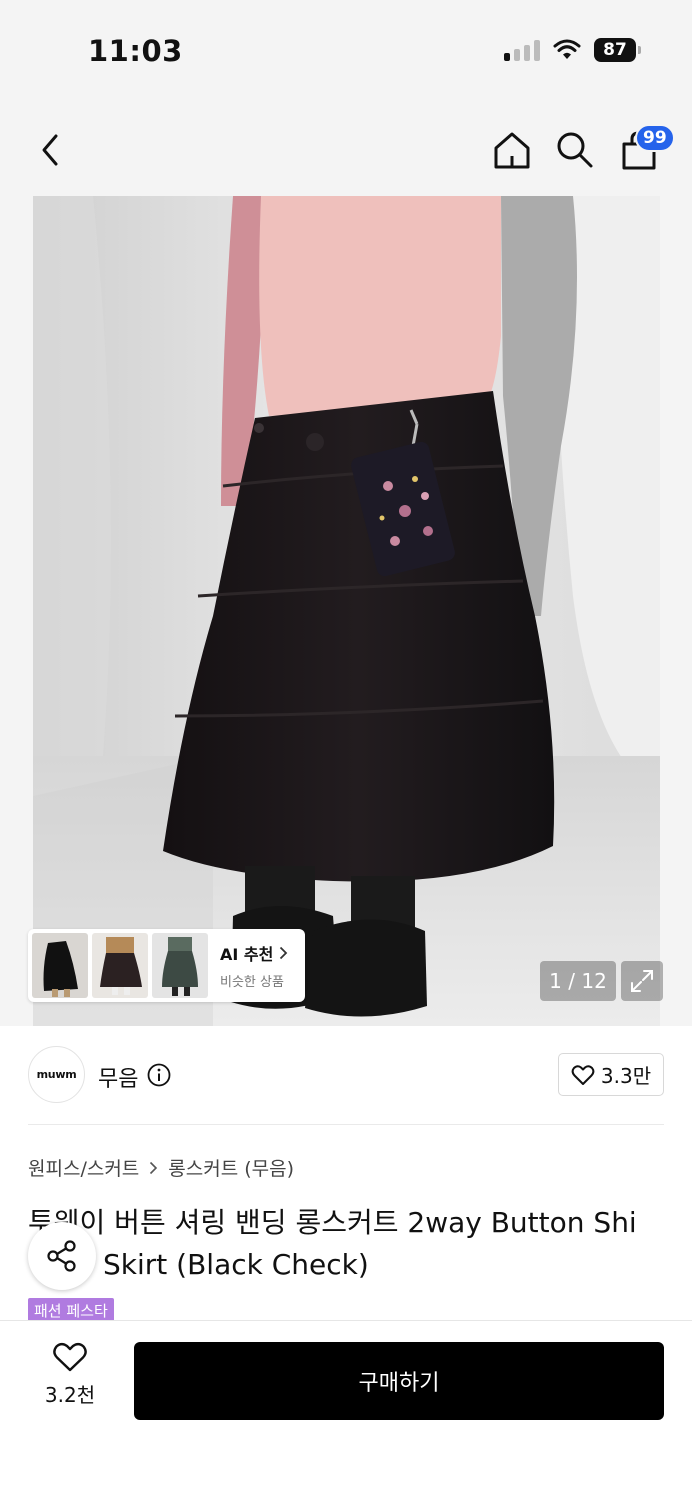 This screenshot has height=1500, width=692. I want to click on brand-like-button: 3.3만, so click(611, 1074).